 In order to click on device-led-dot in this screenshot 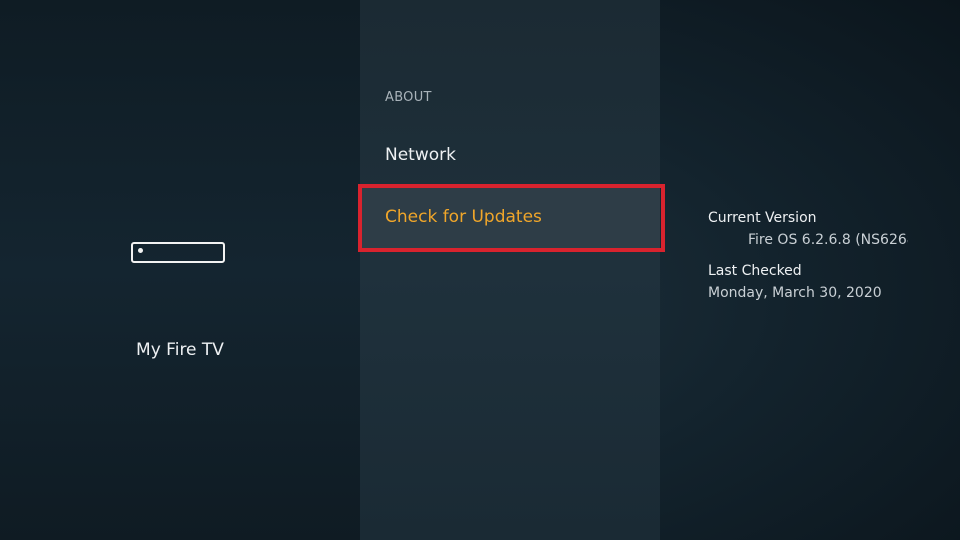, I will do `click(140, 250)`.